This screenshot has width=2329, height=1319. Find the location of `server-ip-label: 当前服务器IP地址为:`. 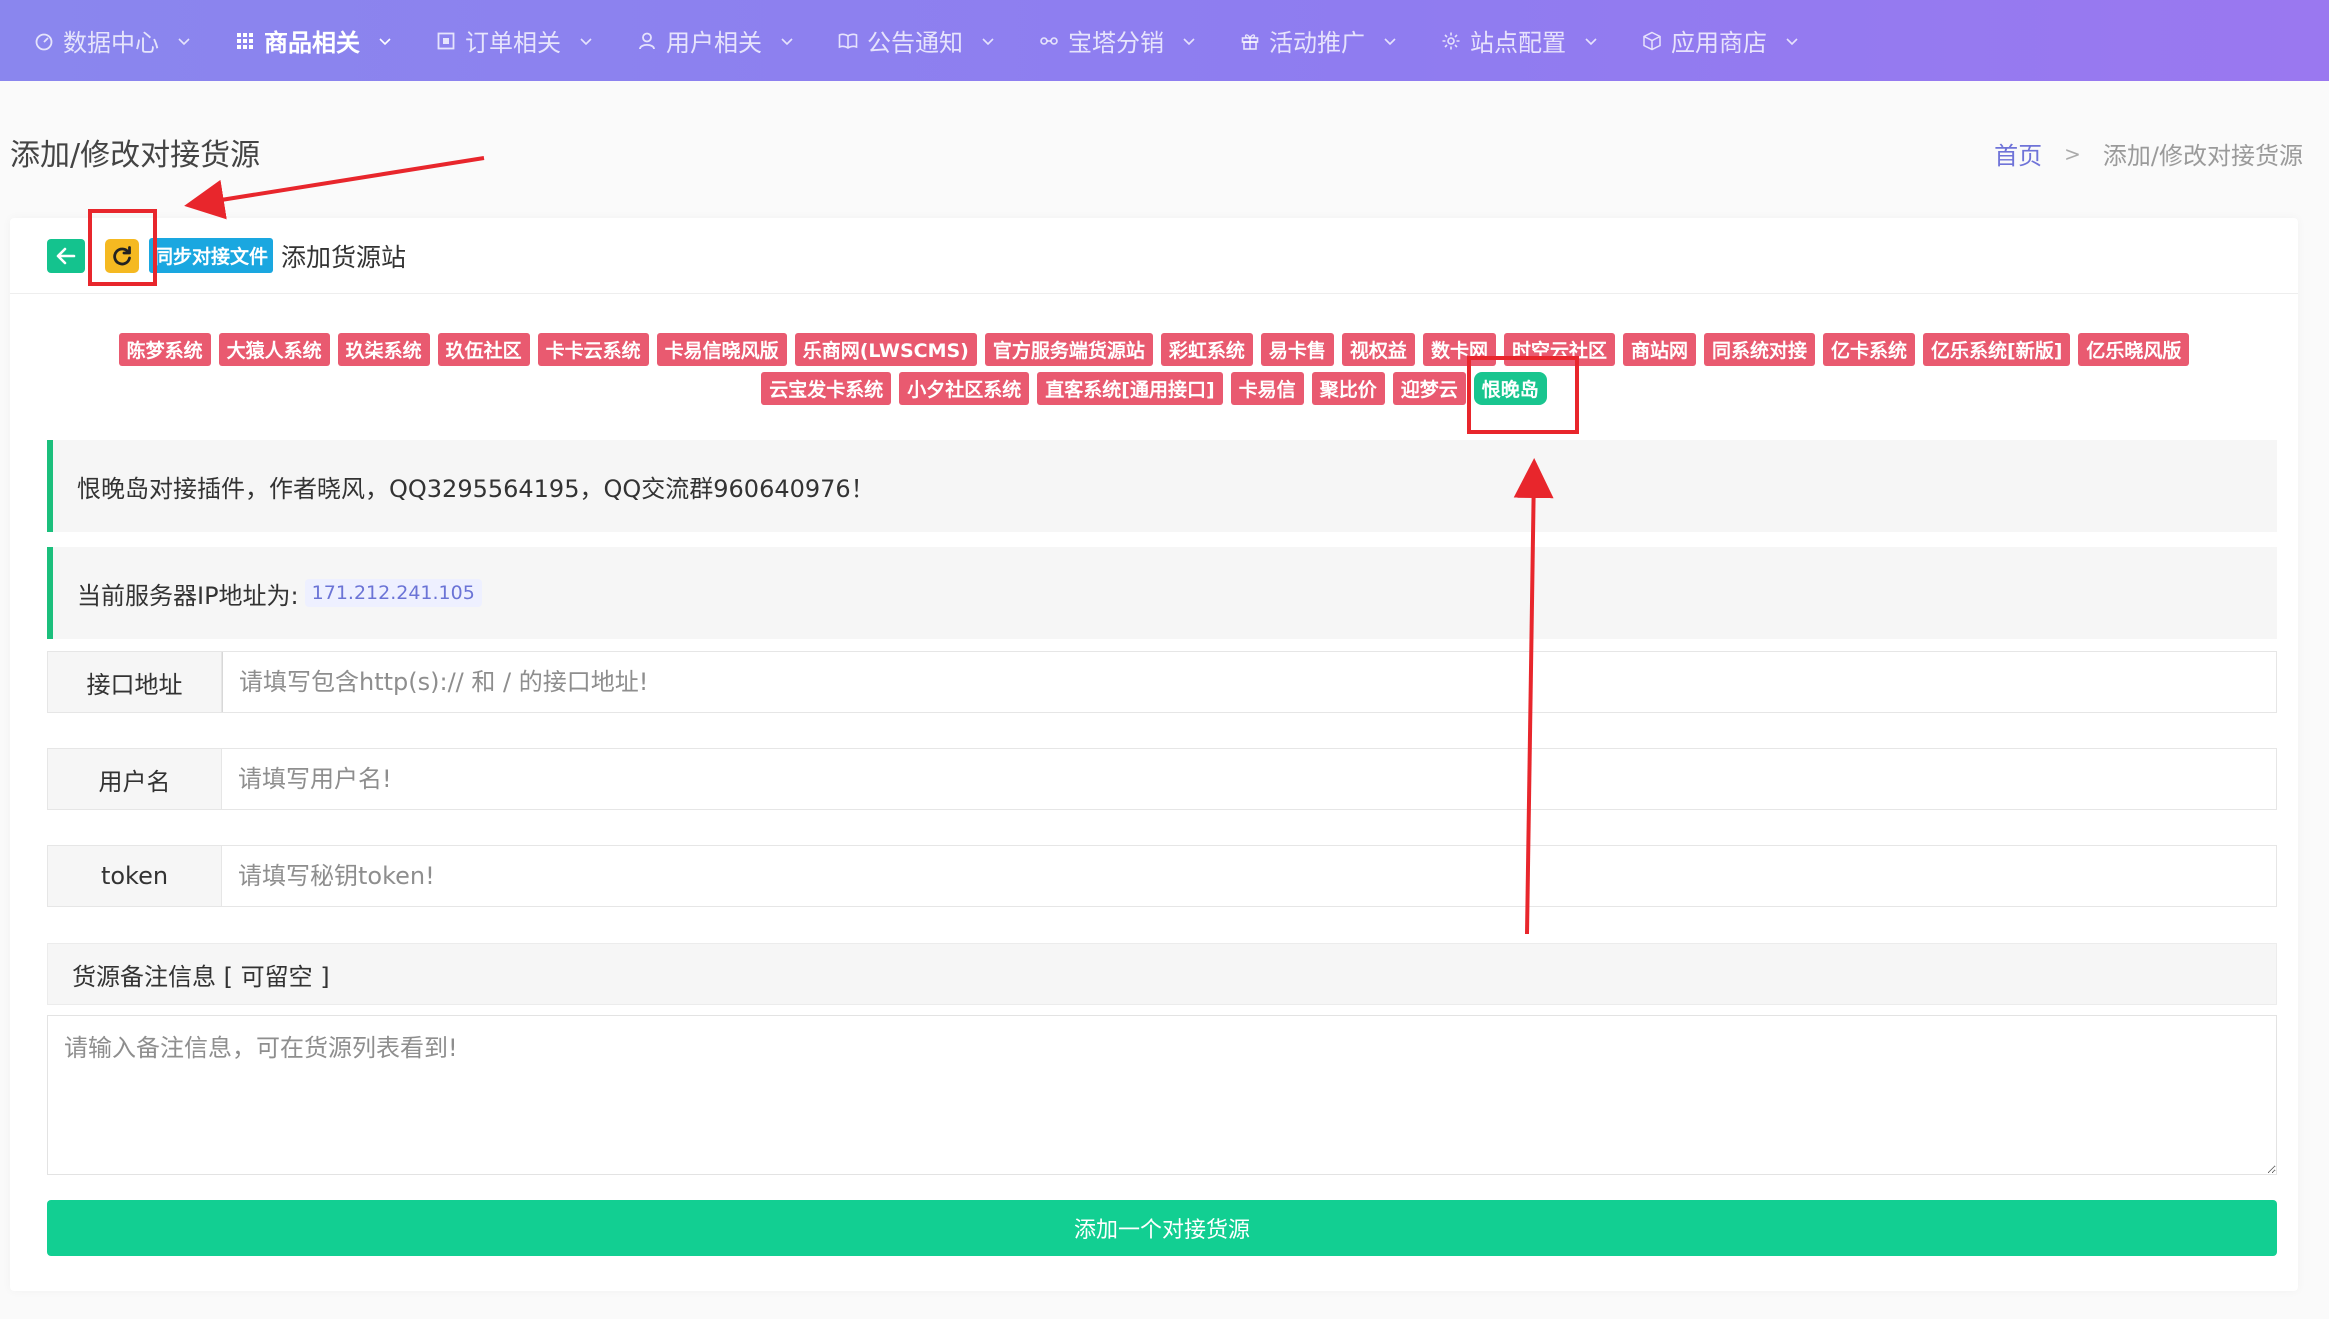

server-ip-label: 当前服务器IP地址为: is located at coordinates (188, 595).